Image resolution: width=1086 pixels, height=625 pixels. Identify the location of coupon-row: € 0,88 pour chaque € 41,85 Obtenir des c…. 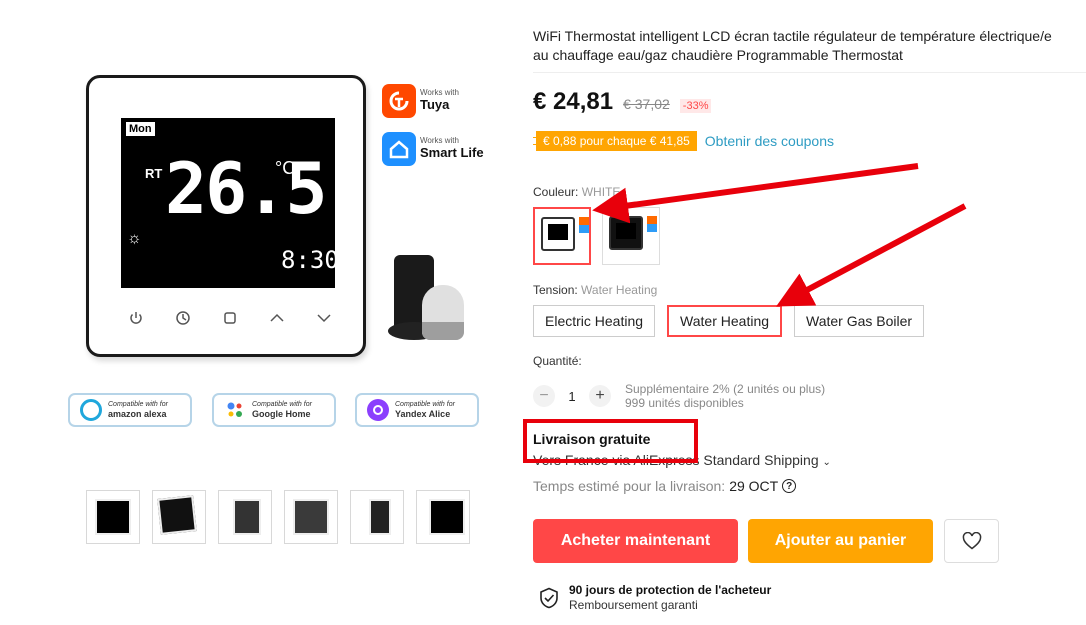
(683, 141).